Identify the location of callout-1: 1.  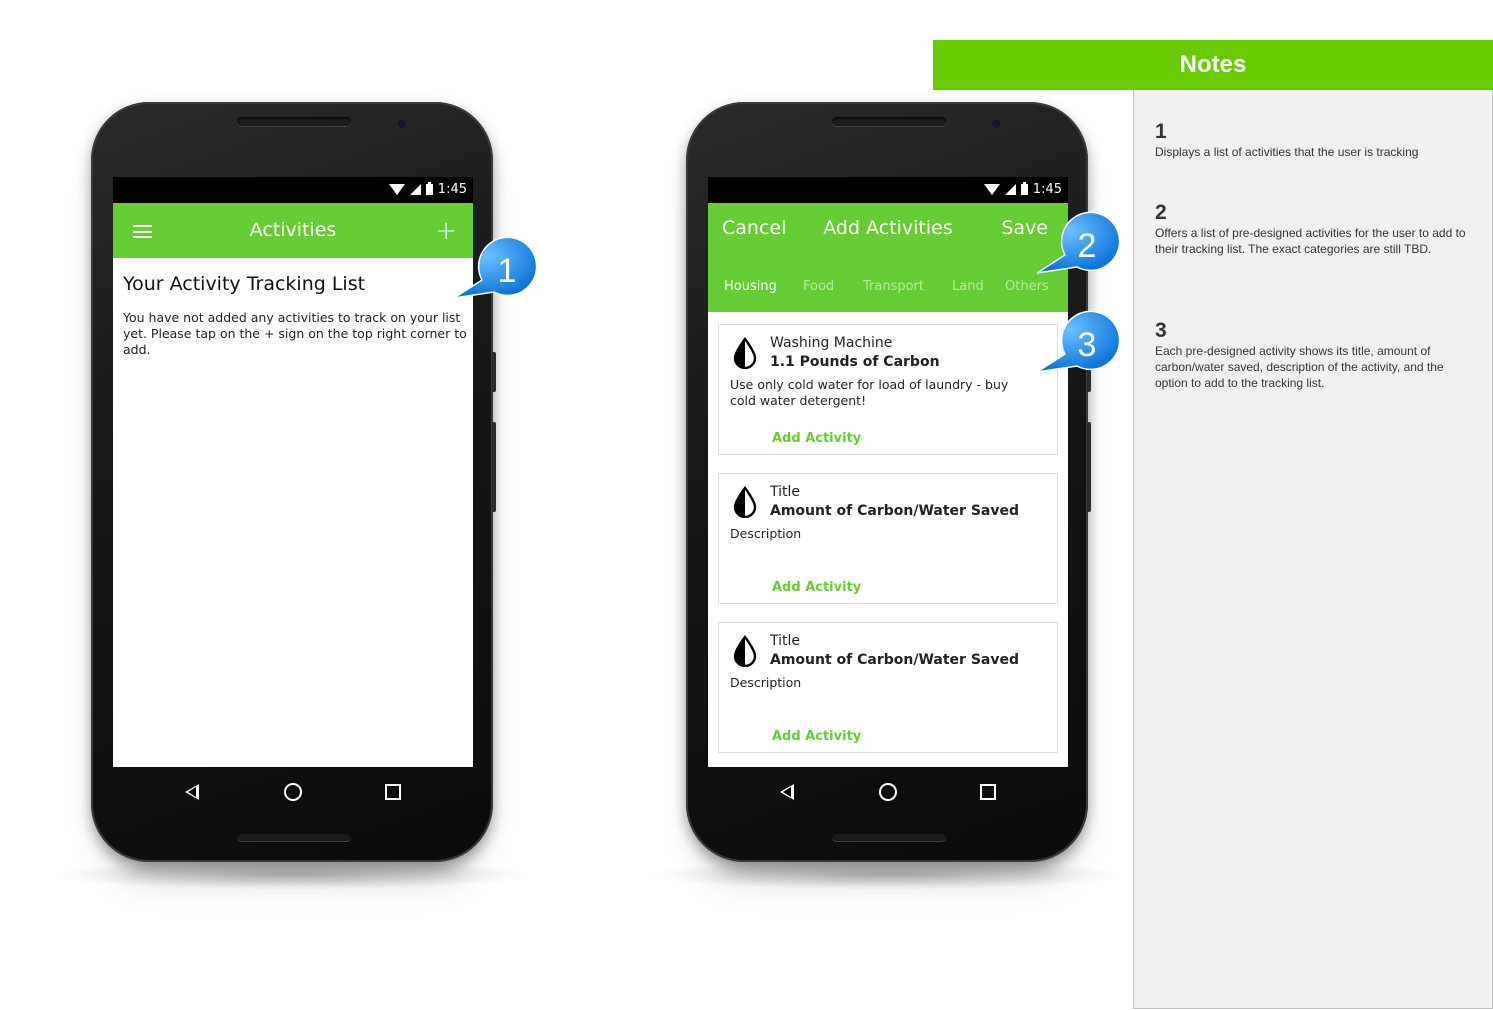
(495, 267).